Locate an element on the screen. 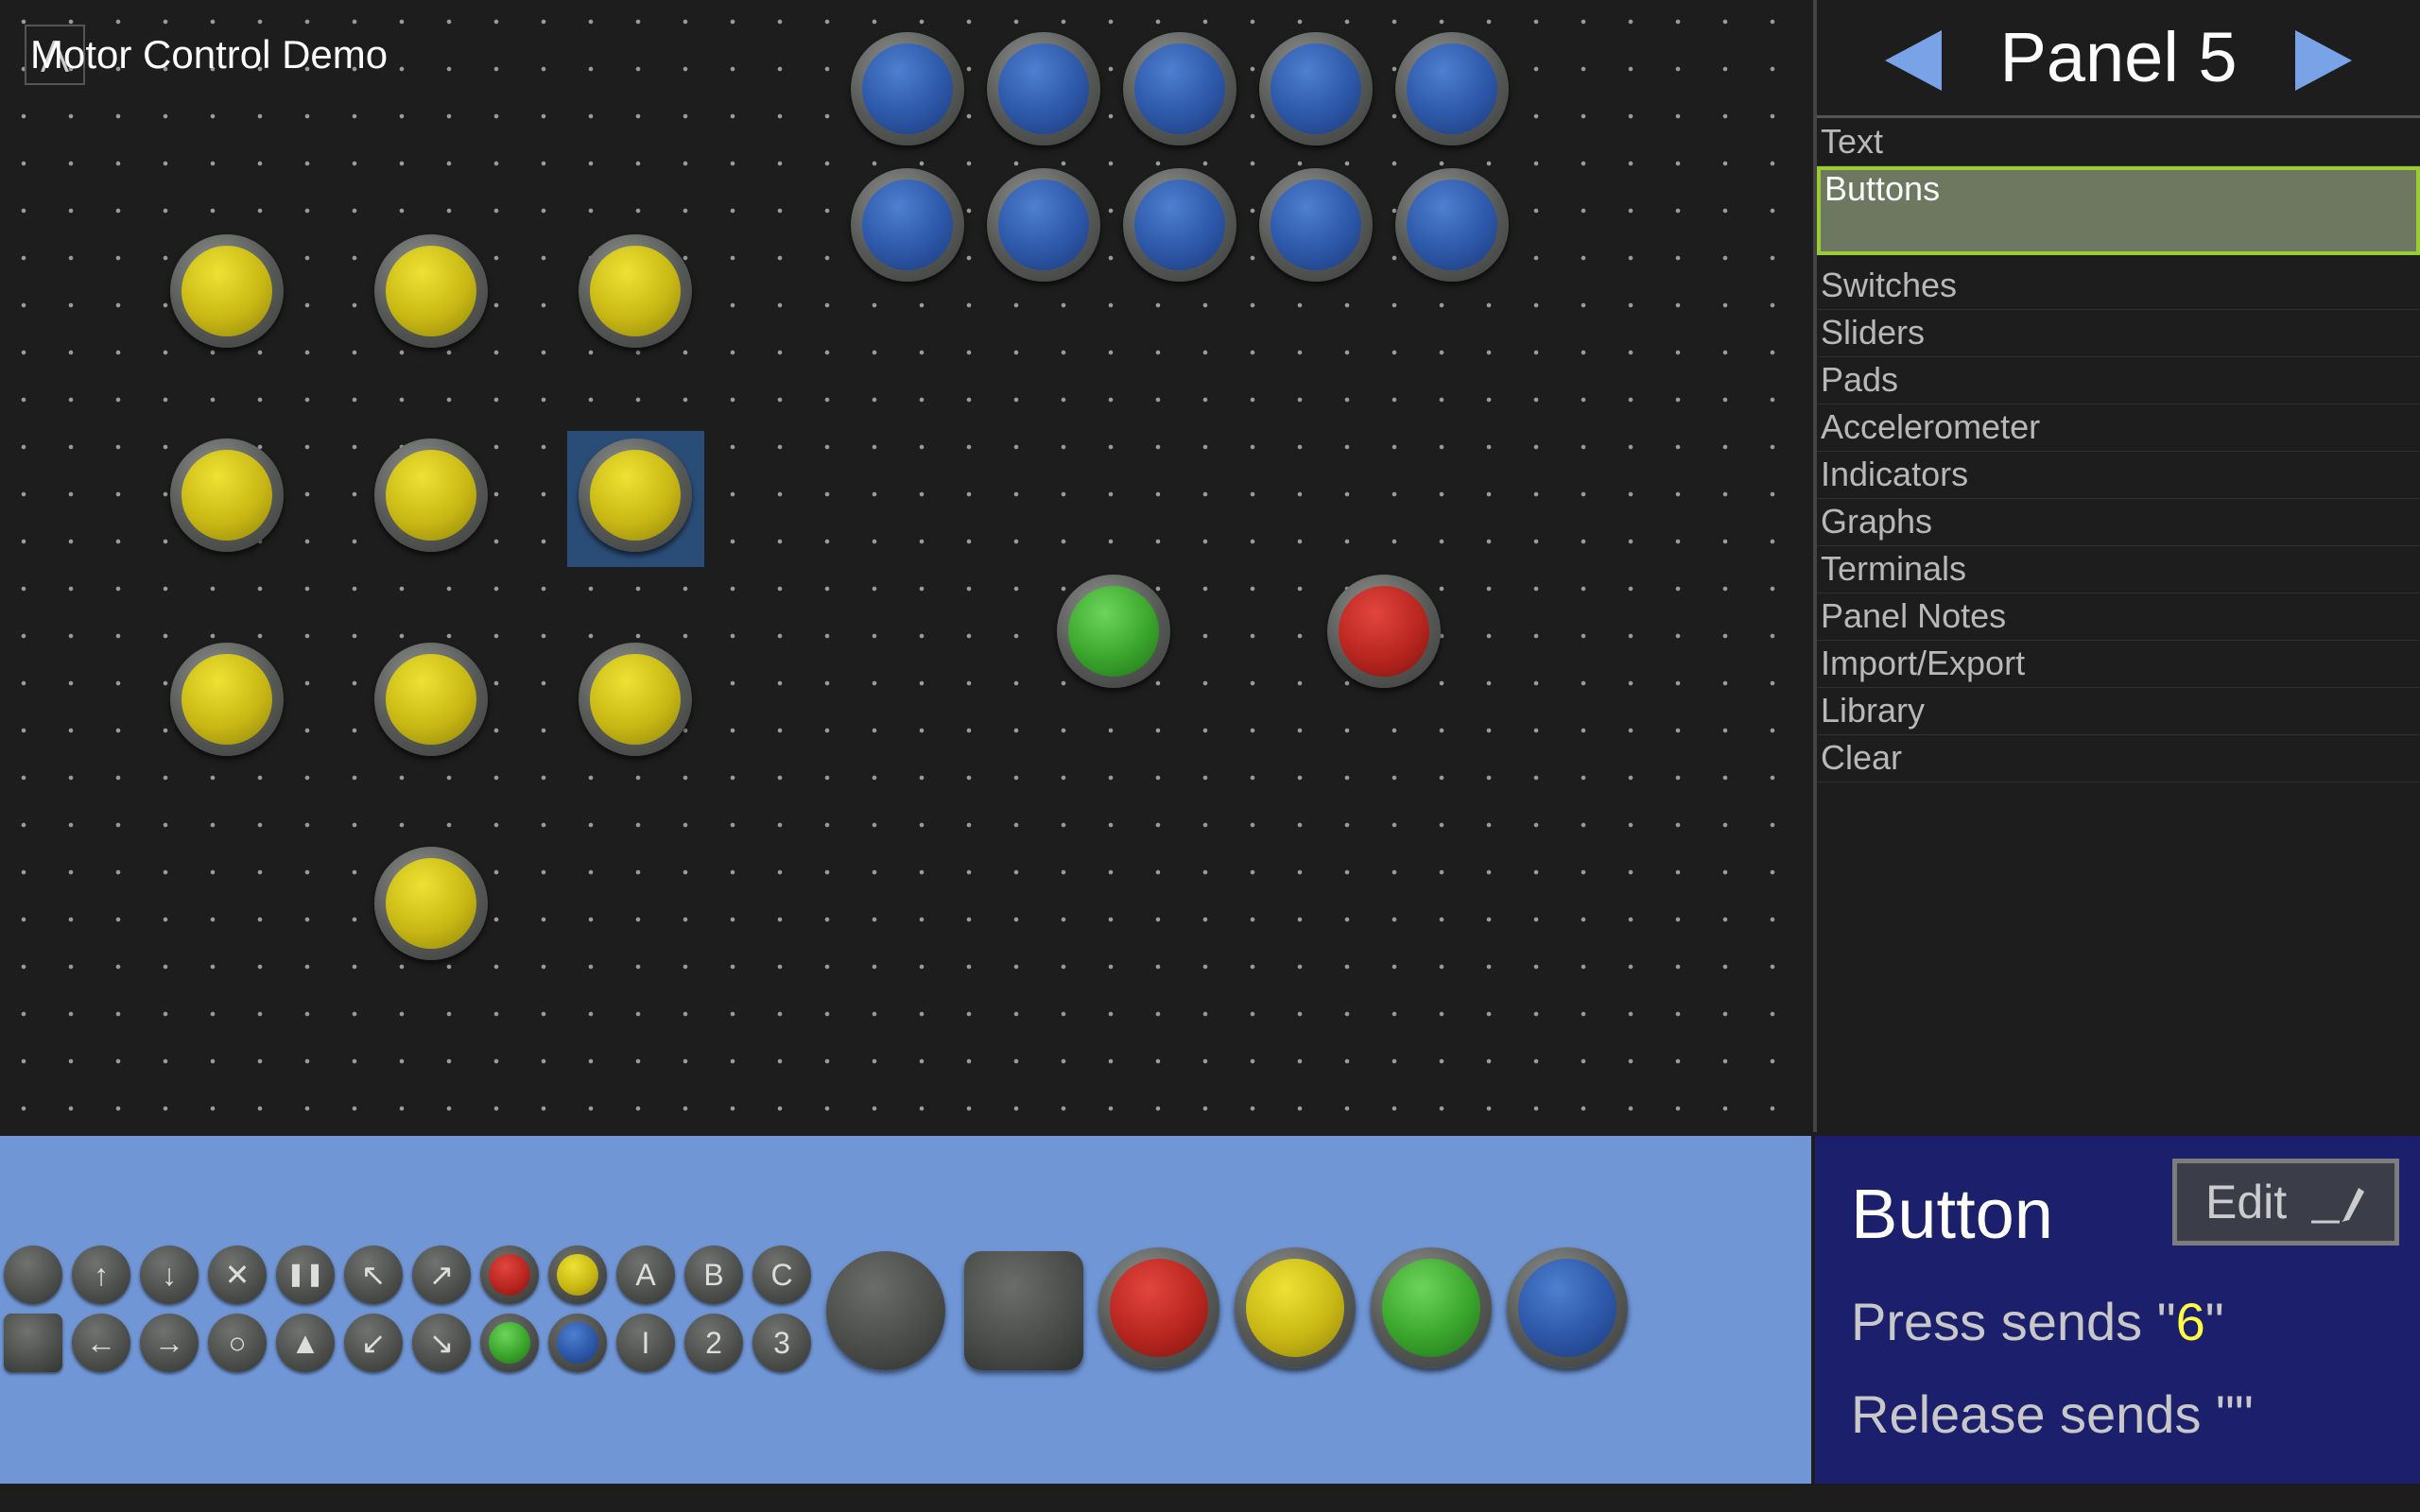  menu-item-pads: Pads is located at coordinates (2118, 380).